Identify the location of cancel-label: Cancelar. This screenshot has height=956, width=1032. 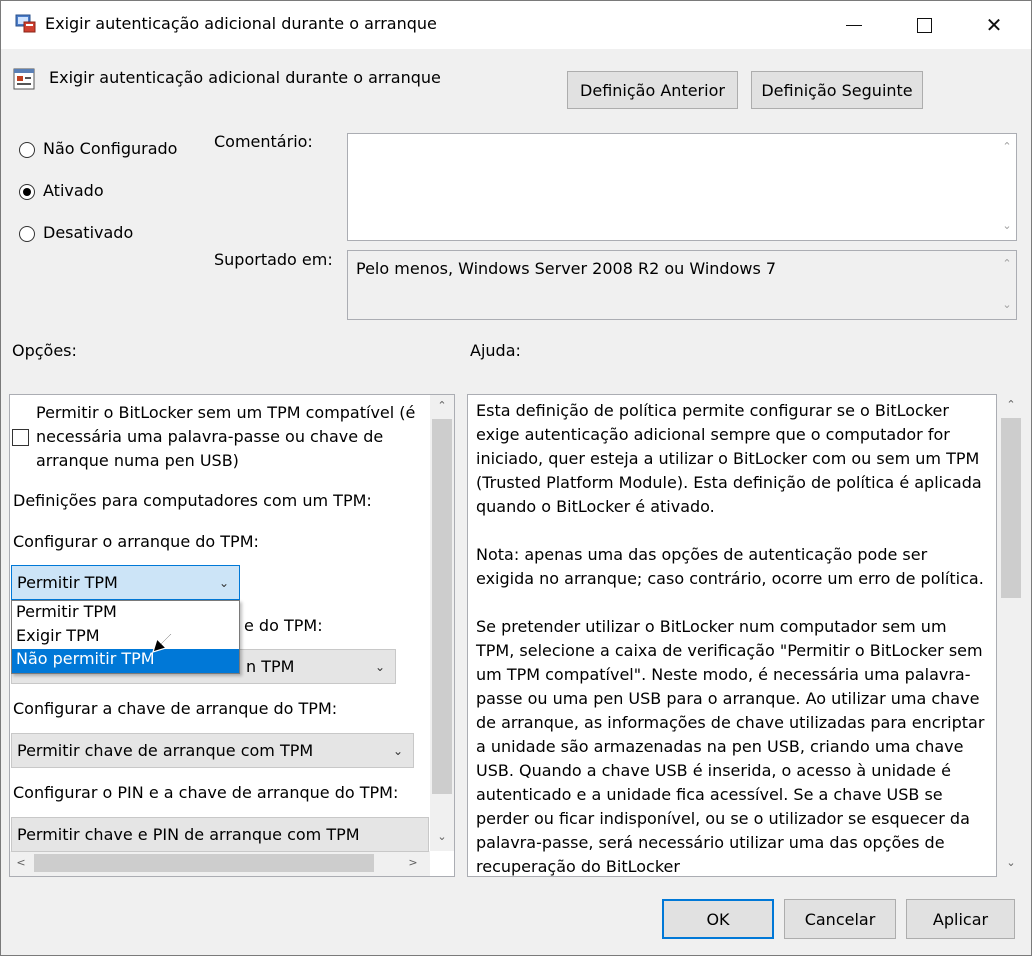
(840, 919).